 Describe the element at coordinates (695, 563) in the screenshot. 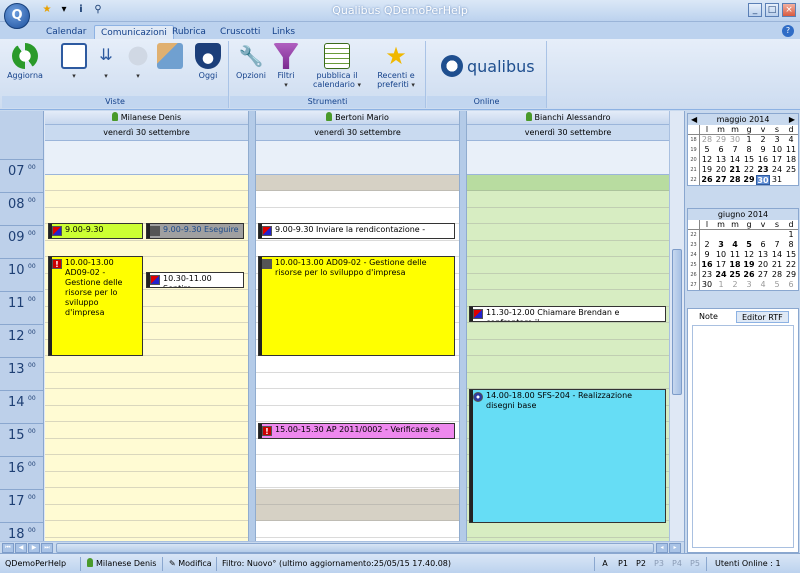

I see `status-p5: P5` at that location.